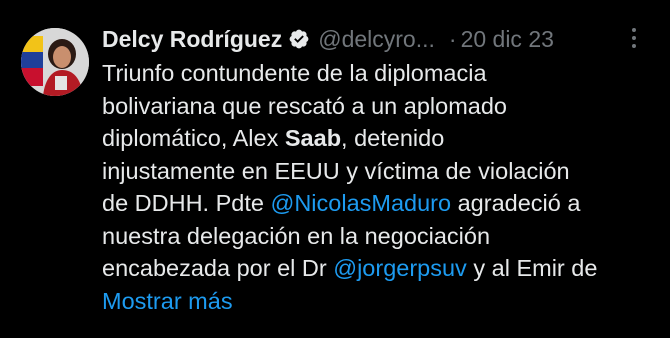 The width and height of the screenshot is (670, 338). I want to click on tweet-text-line: nuestra delegación en la negociación, so click(296, 235).